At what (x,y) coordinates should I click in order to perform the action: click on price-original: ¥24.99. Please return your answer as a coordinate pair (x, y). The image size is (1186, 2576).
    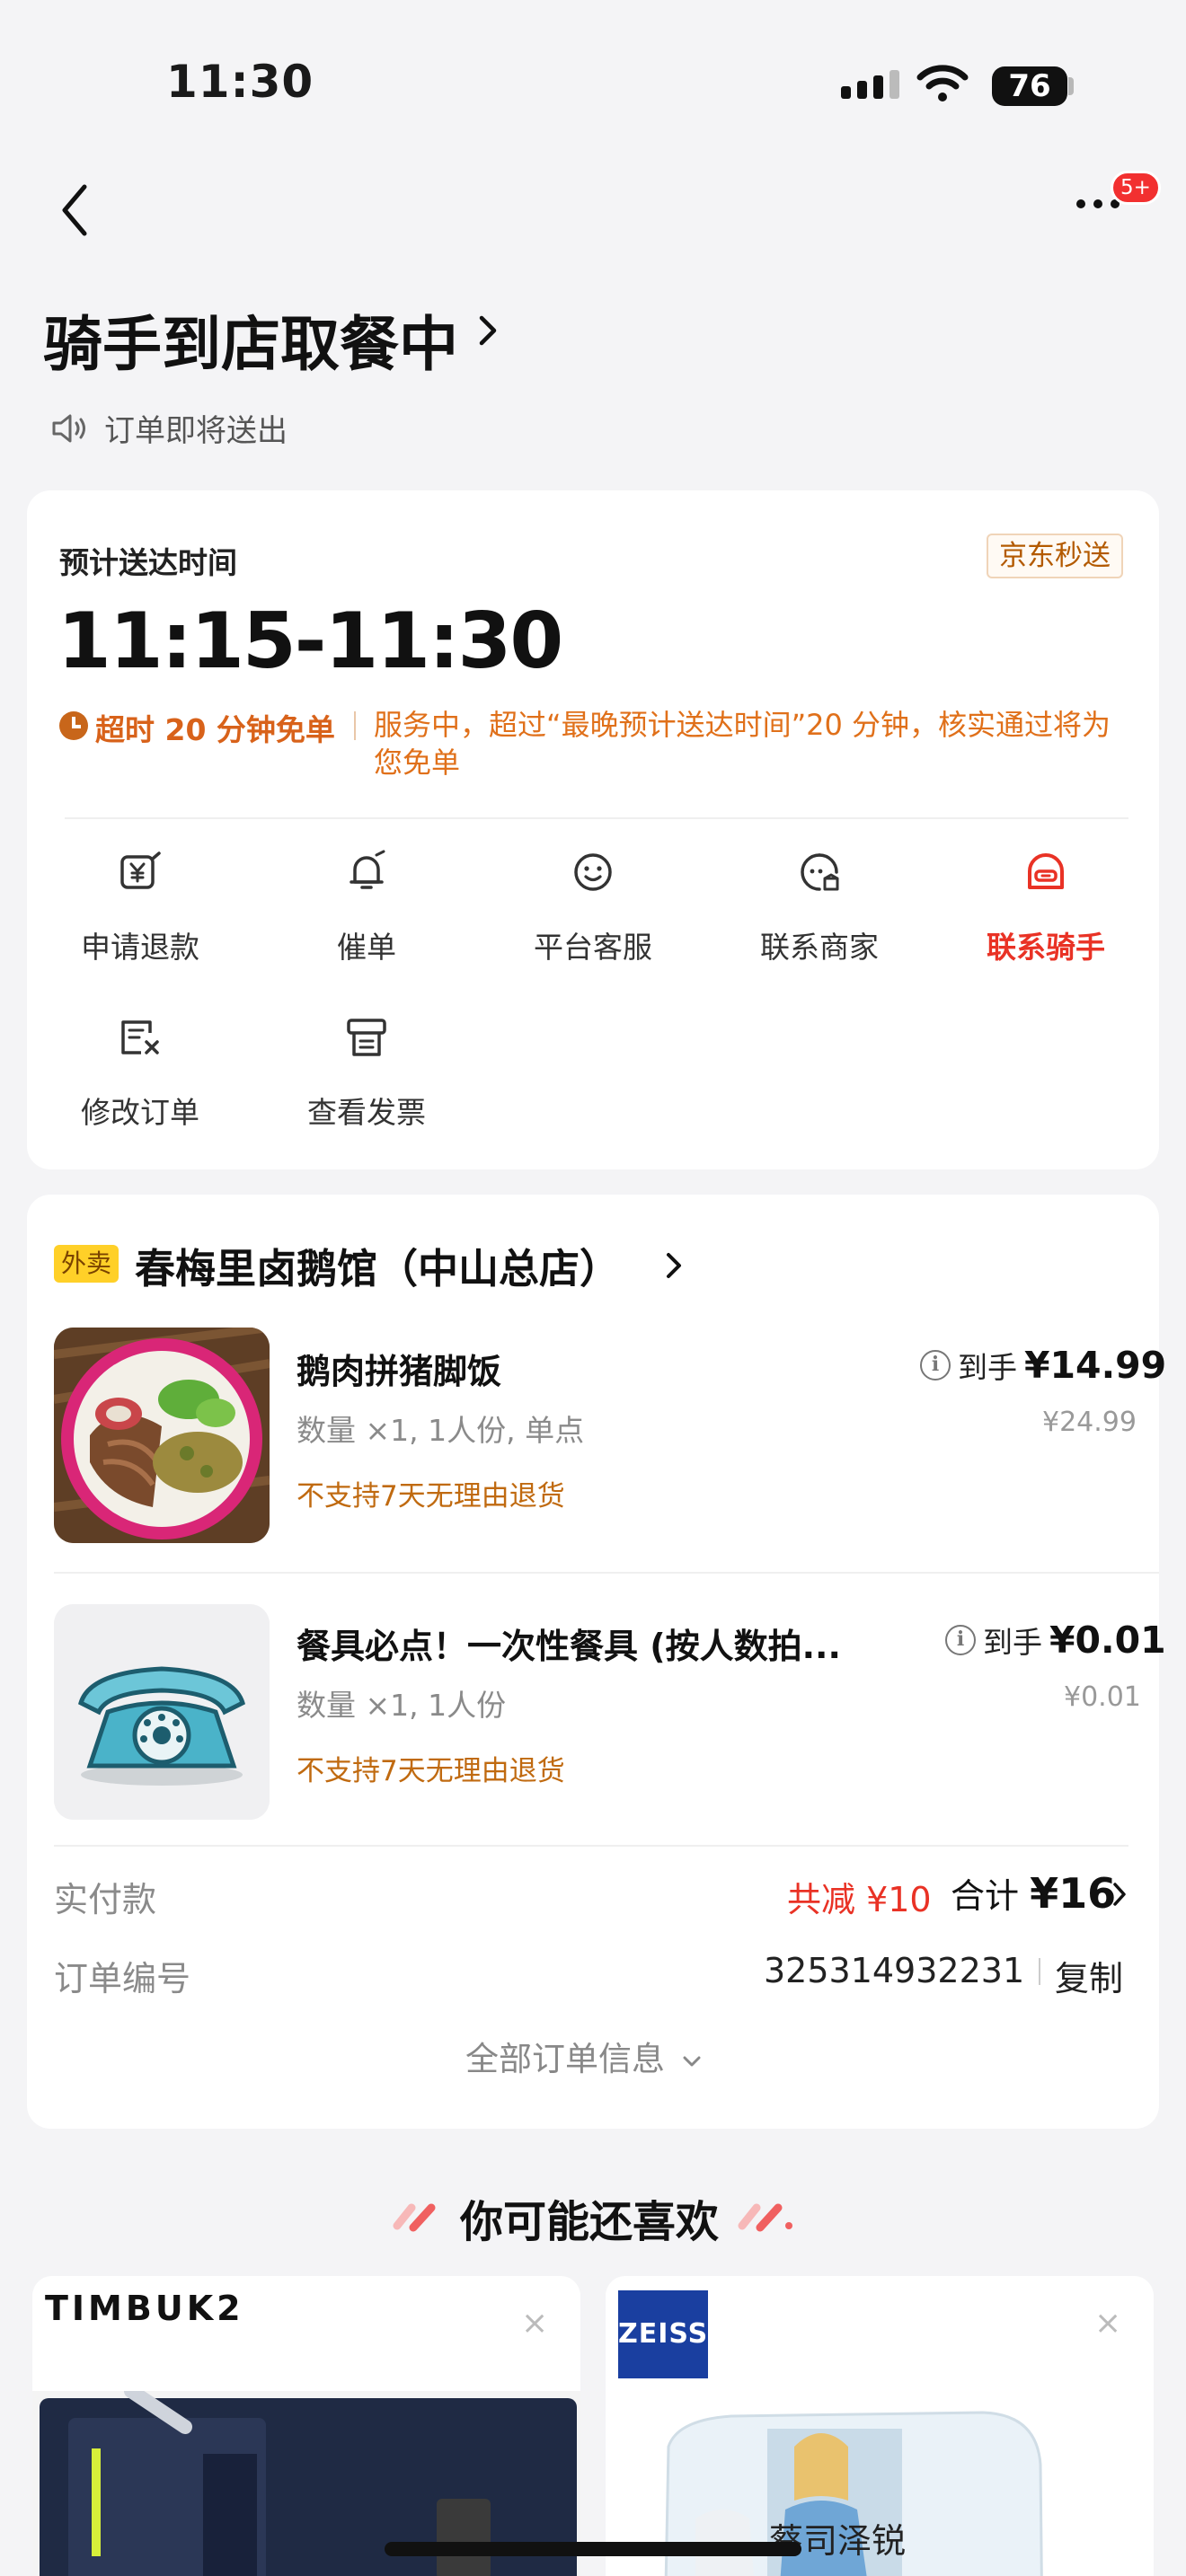
    Looking at the image, I should click on (1089, 1422).